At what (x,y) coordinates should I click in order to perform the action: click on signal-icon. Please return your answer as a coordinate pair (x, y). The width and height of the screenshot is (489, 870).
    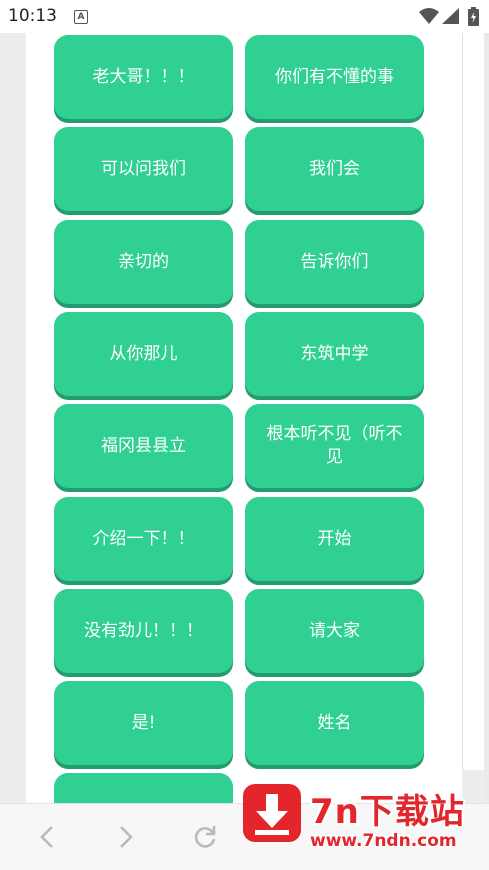
    Looking at the image, I should click on (450, 16).